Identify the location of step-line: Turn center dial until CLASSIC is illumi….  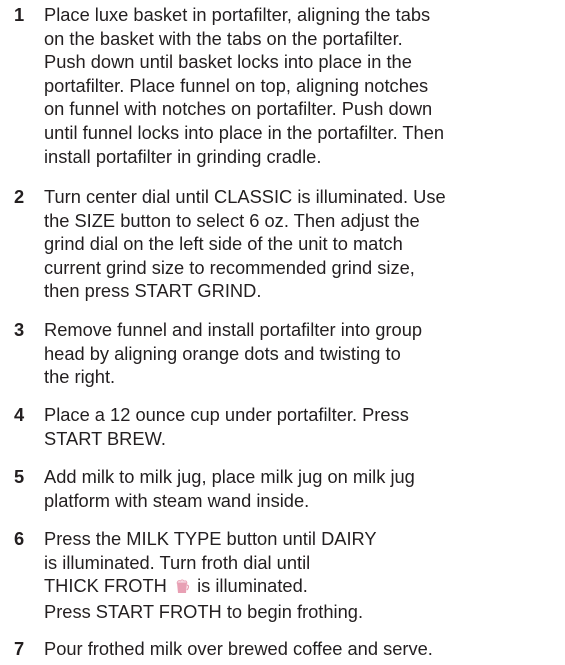
(245, 196).